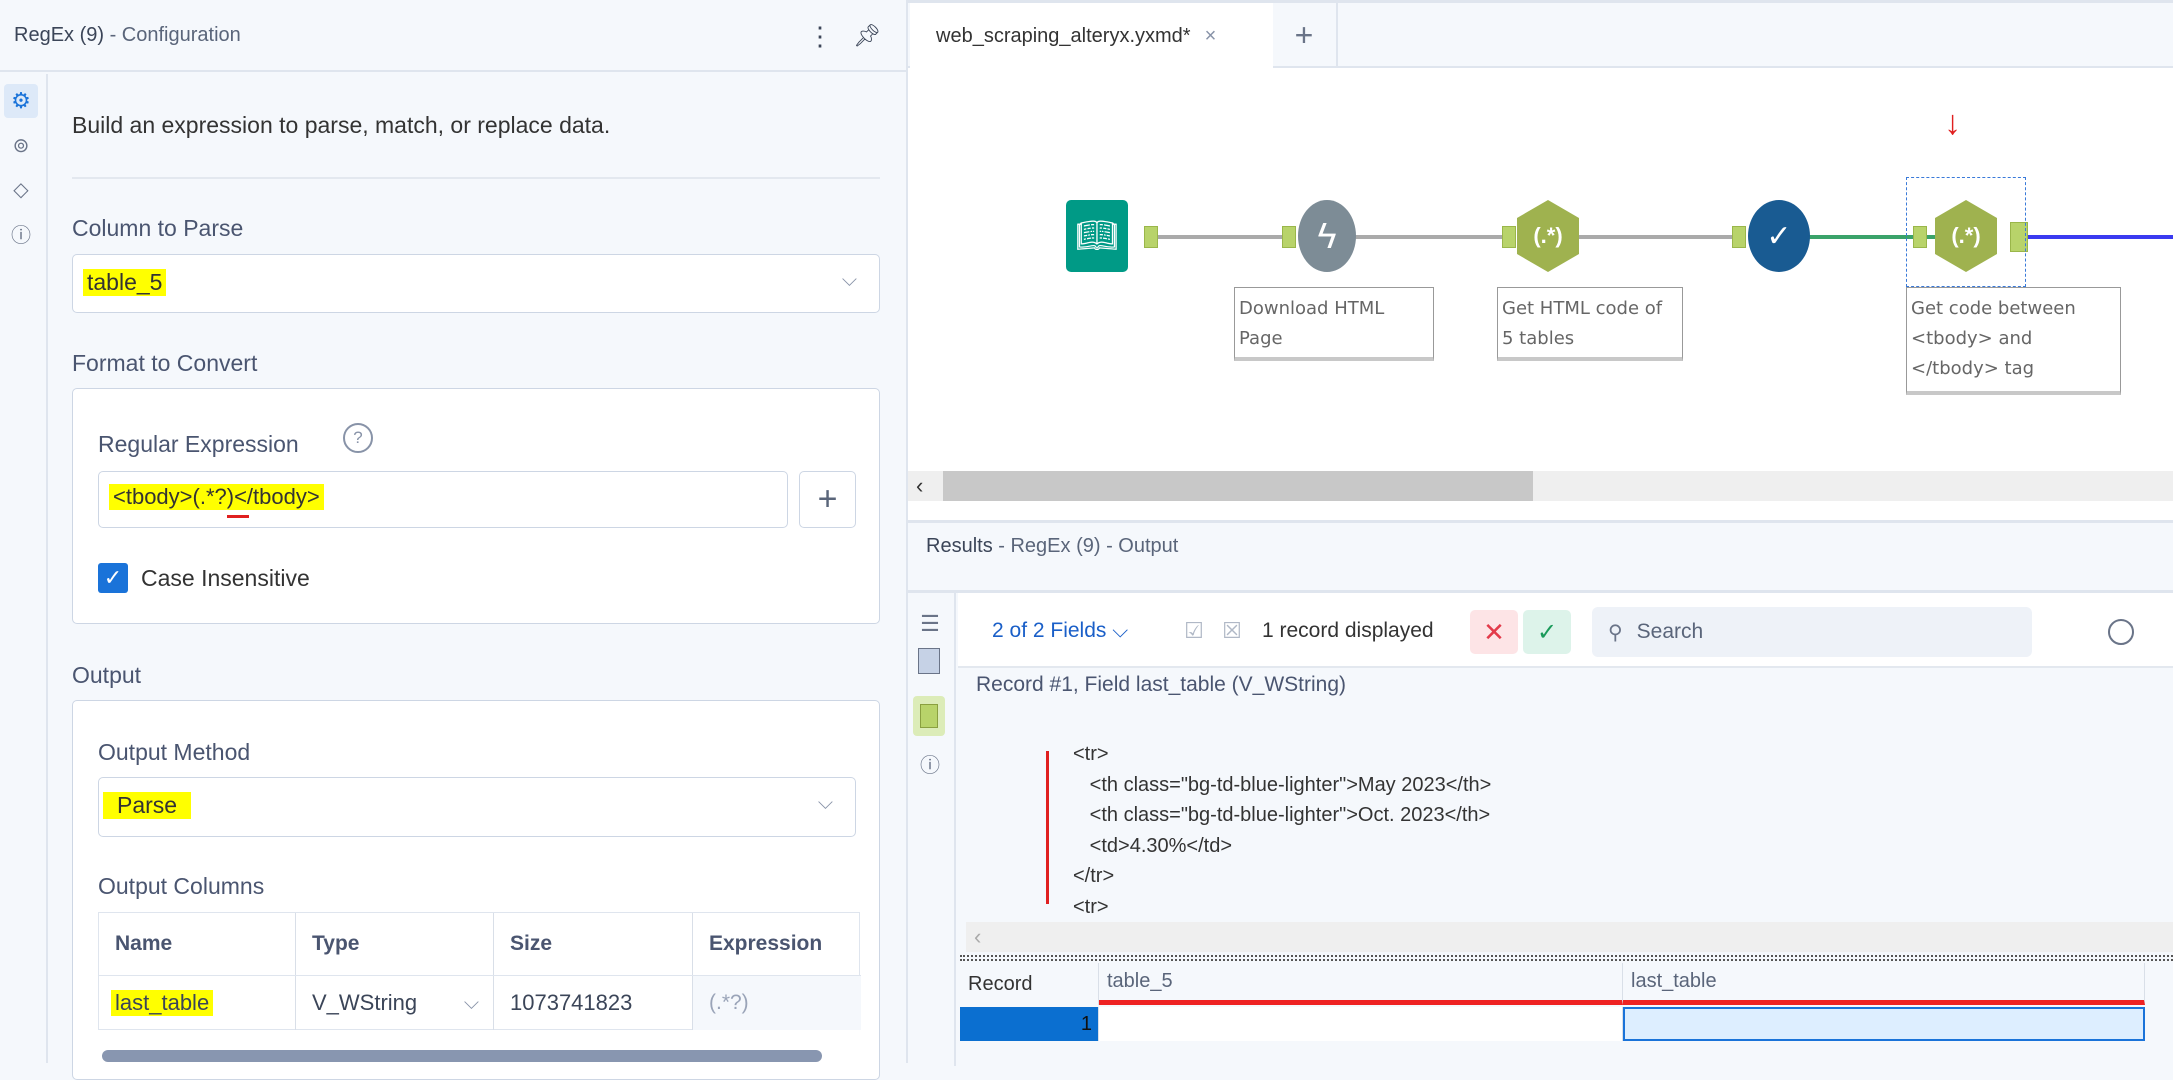 This screenshot has height=1080, width=2173. I want to click on results-title: Results, so click(959, 545).